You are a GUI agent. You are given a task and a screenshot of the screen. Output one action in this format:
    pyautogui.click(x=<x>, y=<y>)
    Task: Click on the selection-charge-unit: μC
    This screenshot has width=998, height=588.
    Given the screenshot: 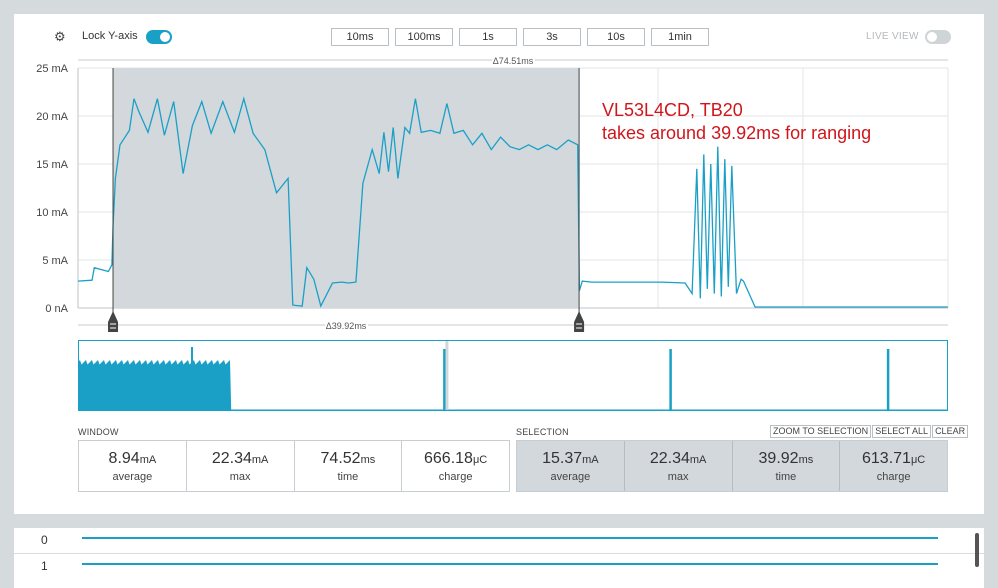 What is the action you would take?
    pyautogui.click(x=918, y=460)
    